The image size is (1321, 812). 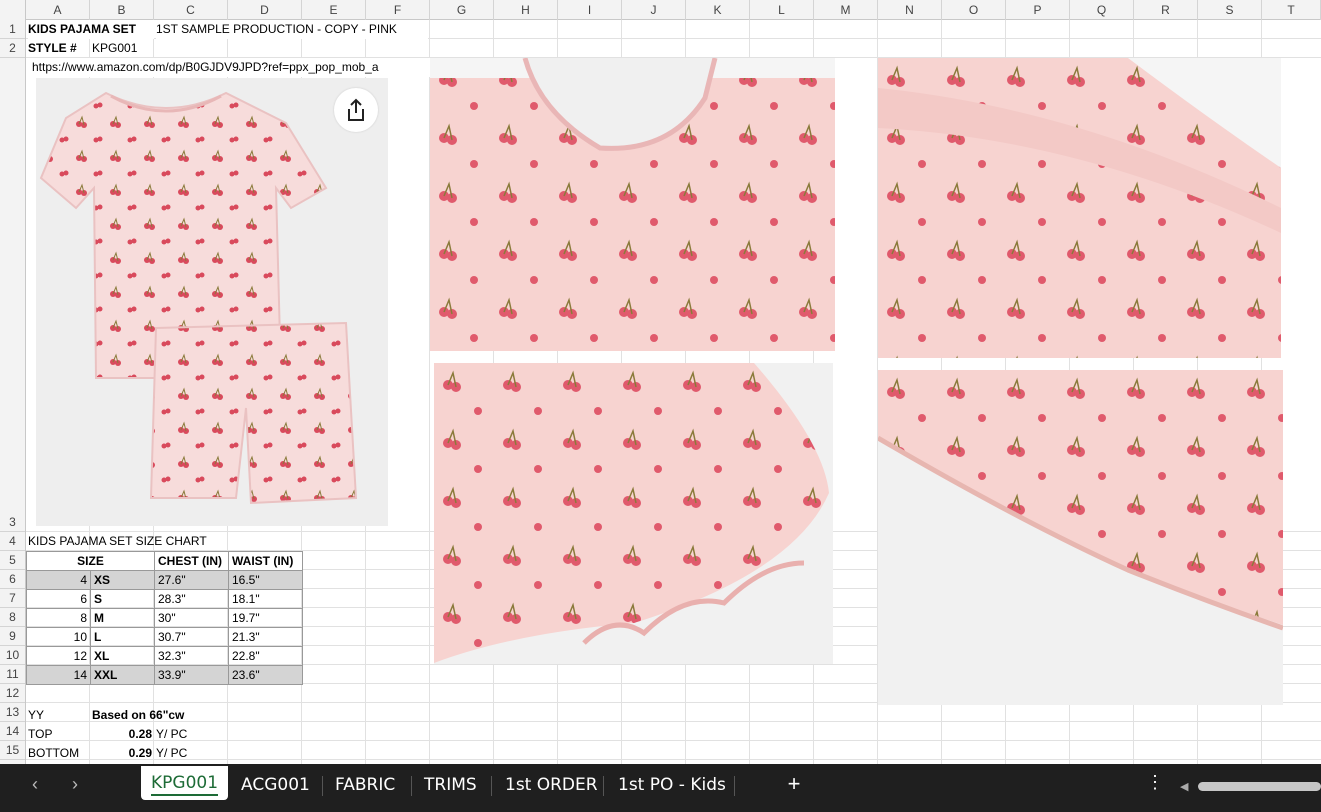 What do you see at coordinates (265, 675) in the screenshot?
I see `waist-value: 23.6"` at bounding box center [265, 675].